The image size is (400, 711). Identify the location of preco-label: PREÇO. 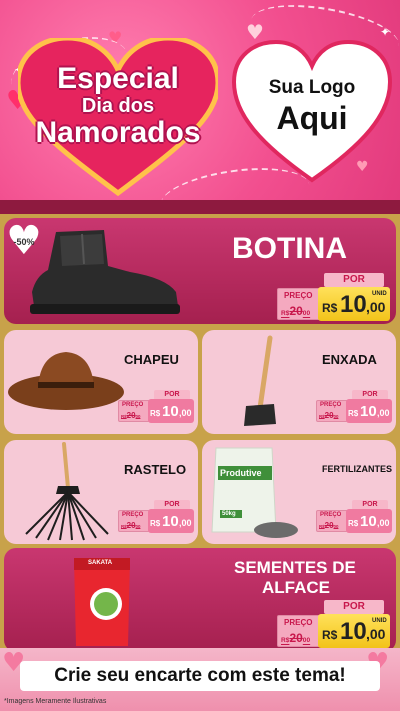
(298, 295).